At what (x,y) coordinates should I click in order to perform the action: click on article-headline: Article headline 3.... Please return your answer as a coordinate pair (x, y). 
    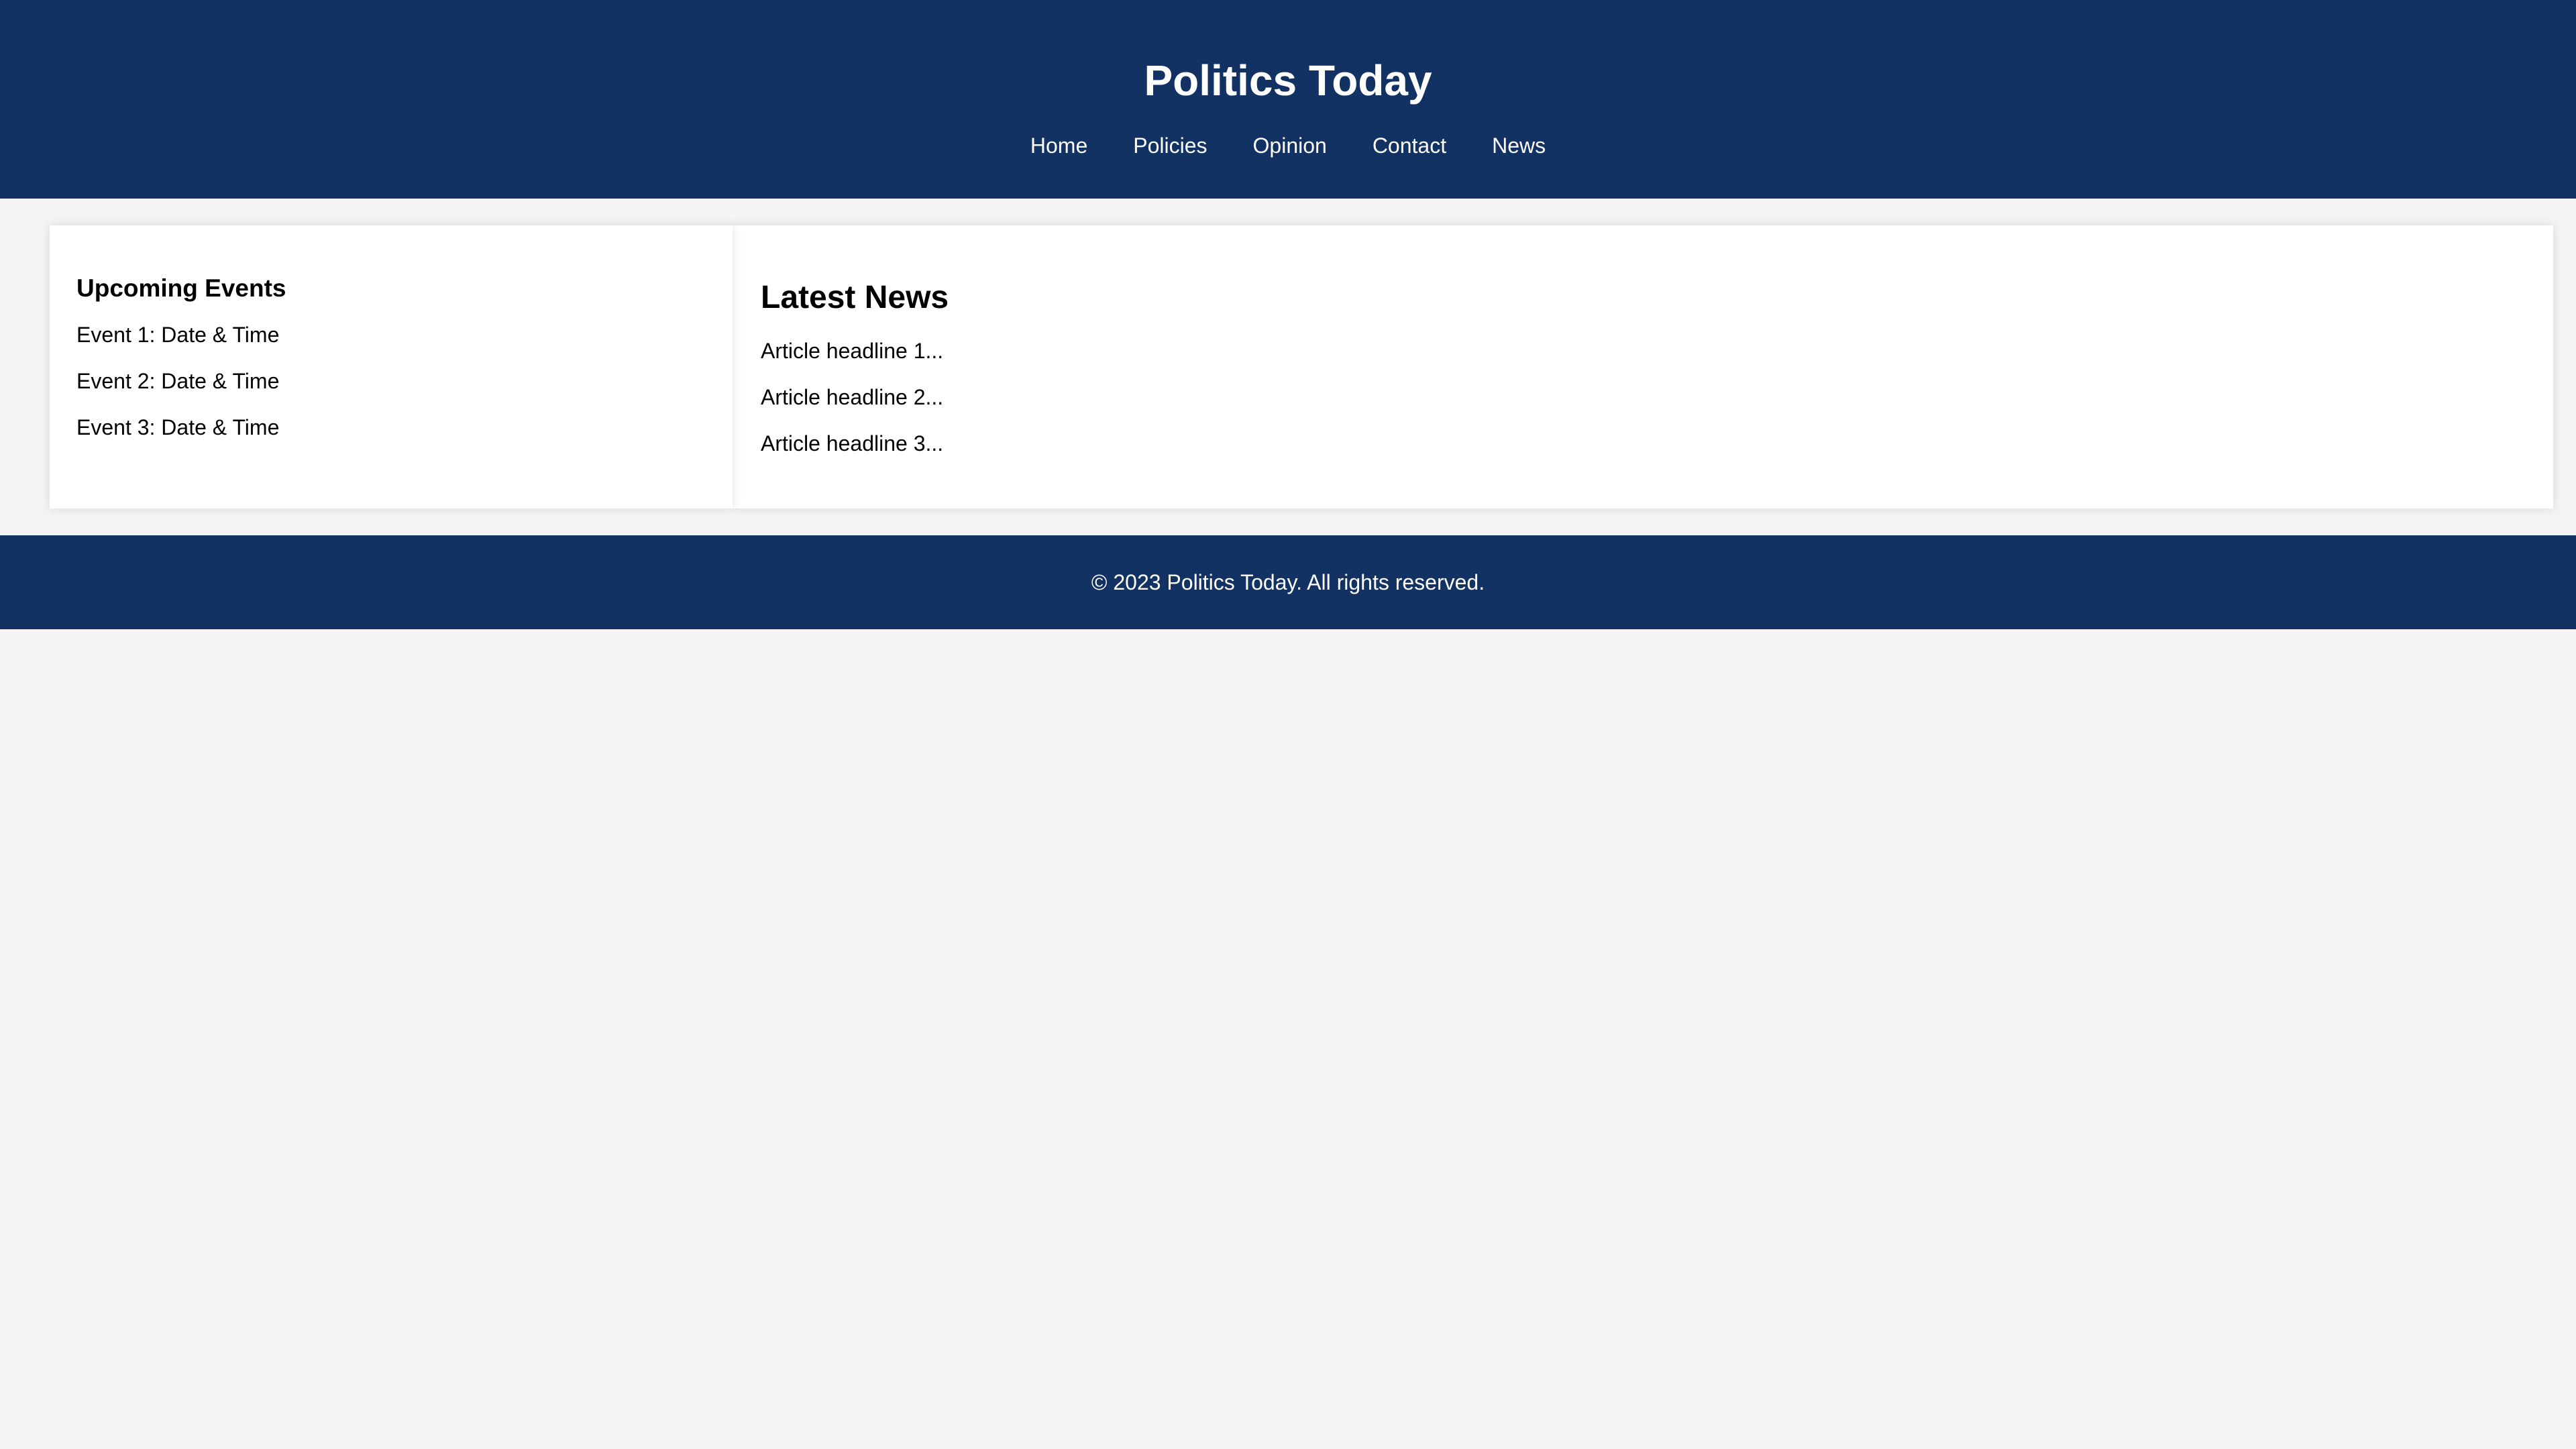
    Looking at the image, I should click on (1643, 444).